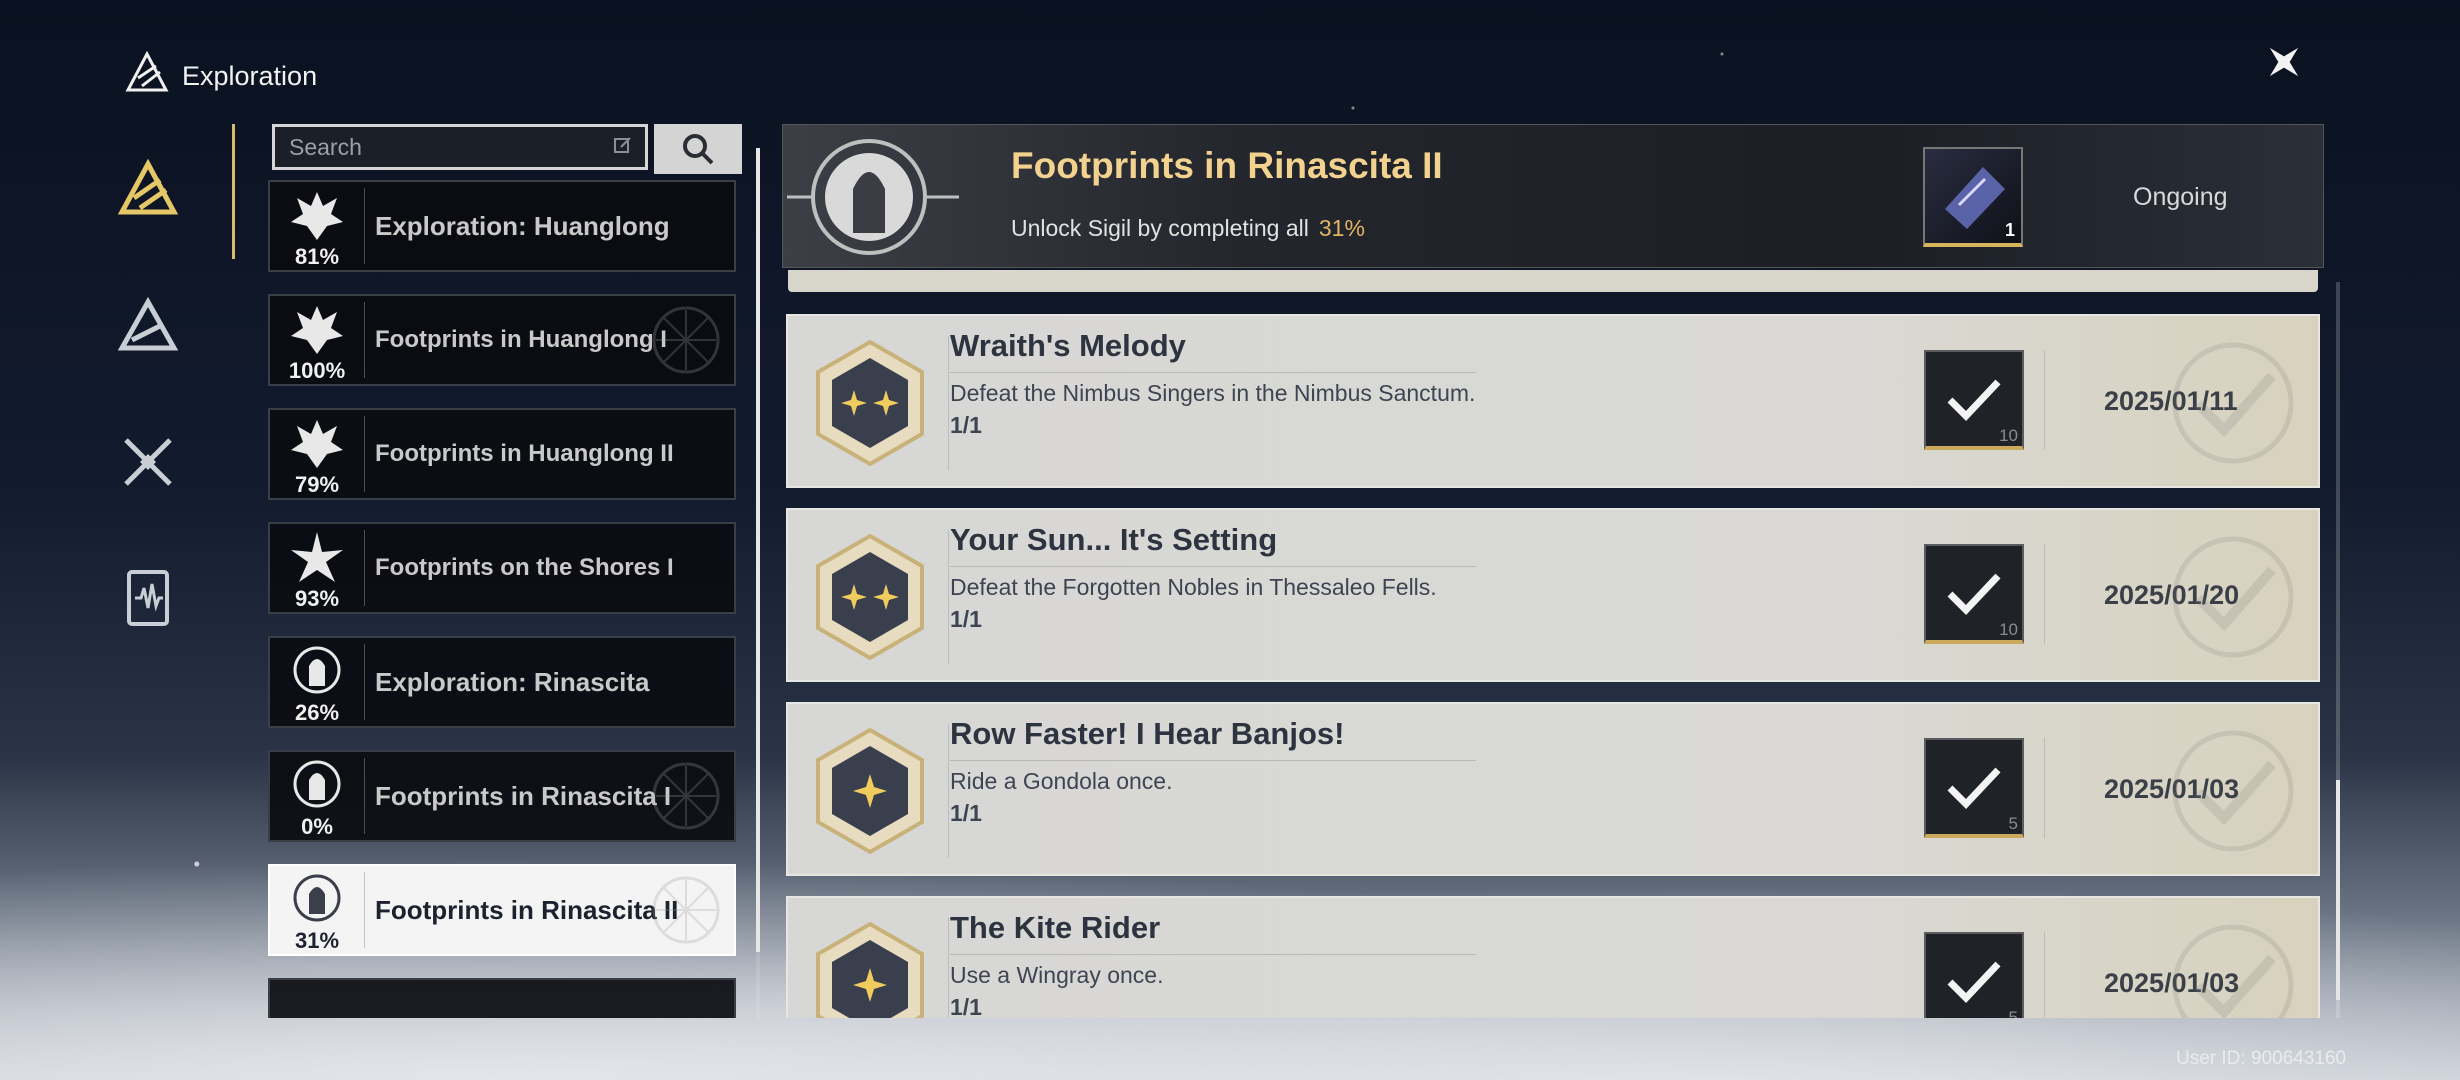 The height and width of the screenshot is (1080, 2460). I want to click on rinascita-sigil-icon, so click(873, 197).